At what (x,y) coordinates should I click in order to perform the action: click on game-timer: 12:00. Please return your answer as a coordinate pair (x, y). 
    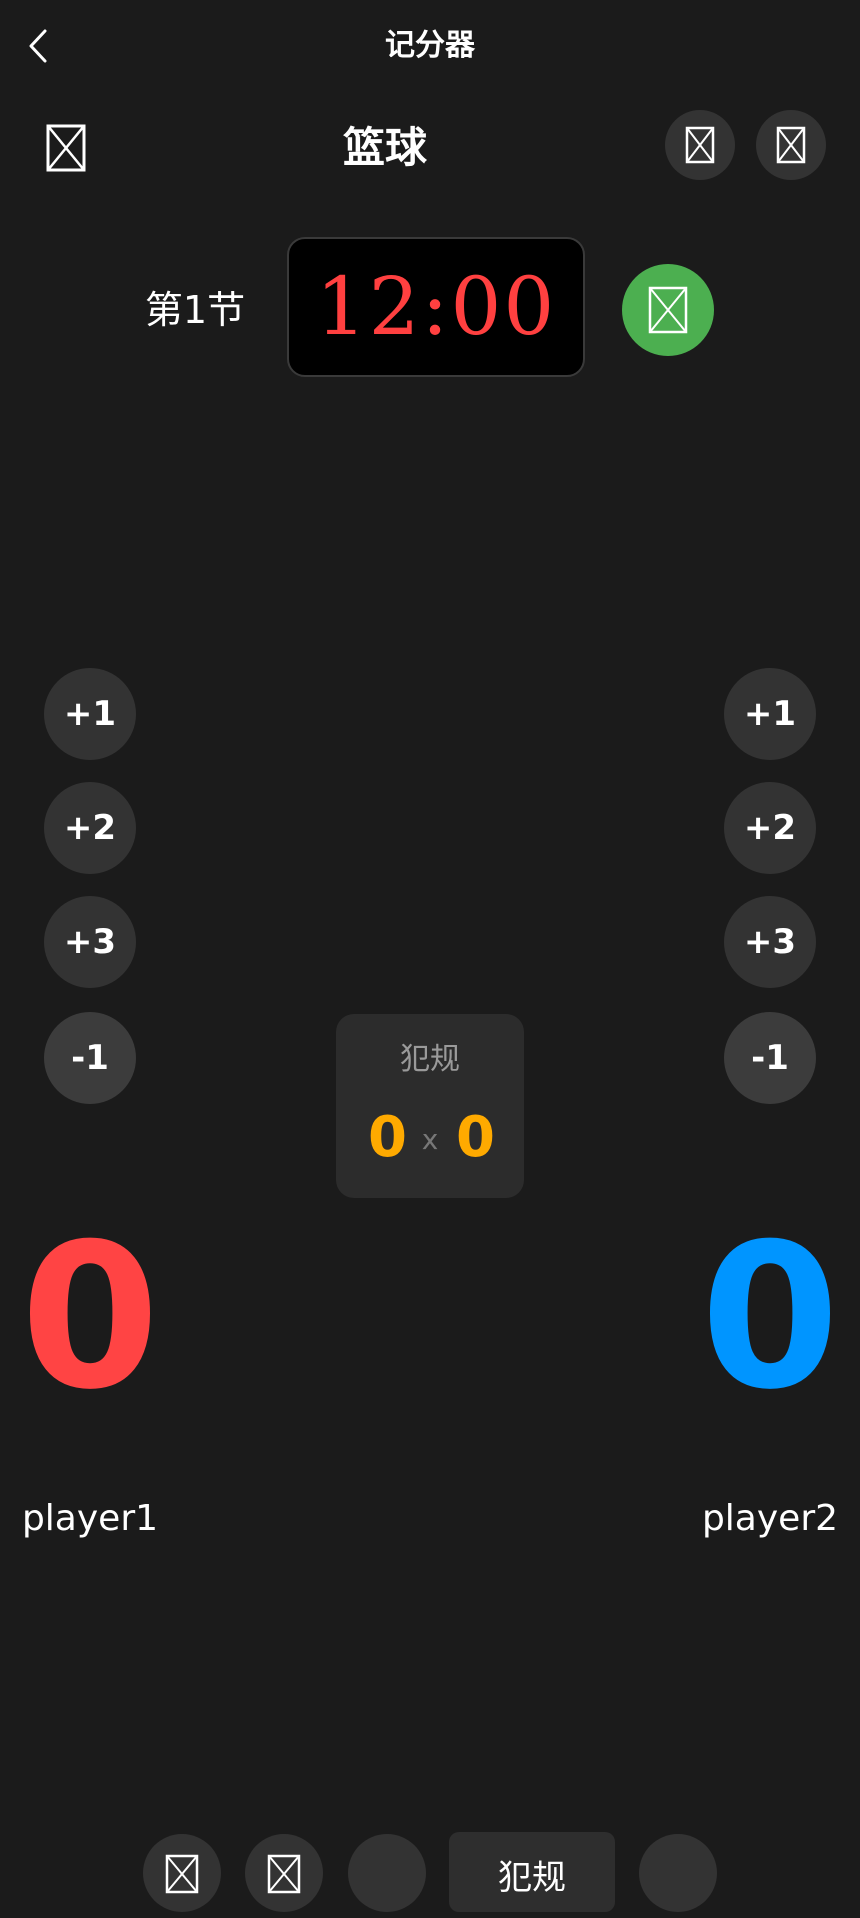
    Looking at the image, I should click on (436, 307).